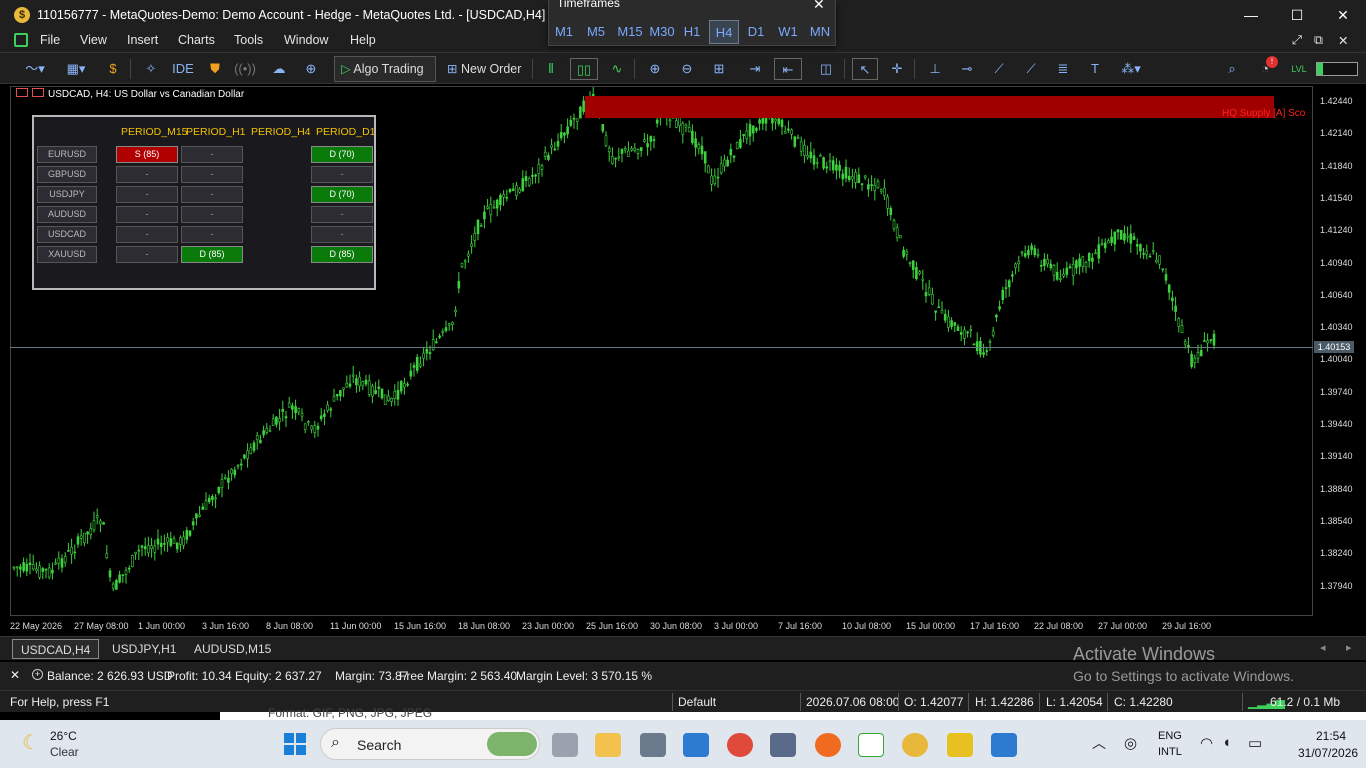  Describe the element at coordinates (76, 69) in the screenshot. I see `chart-type-icon: ▦▾` at that location.